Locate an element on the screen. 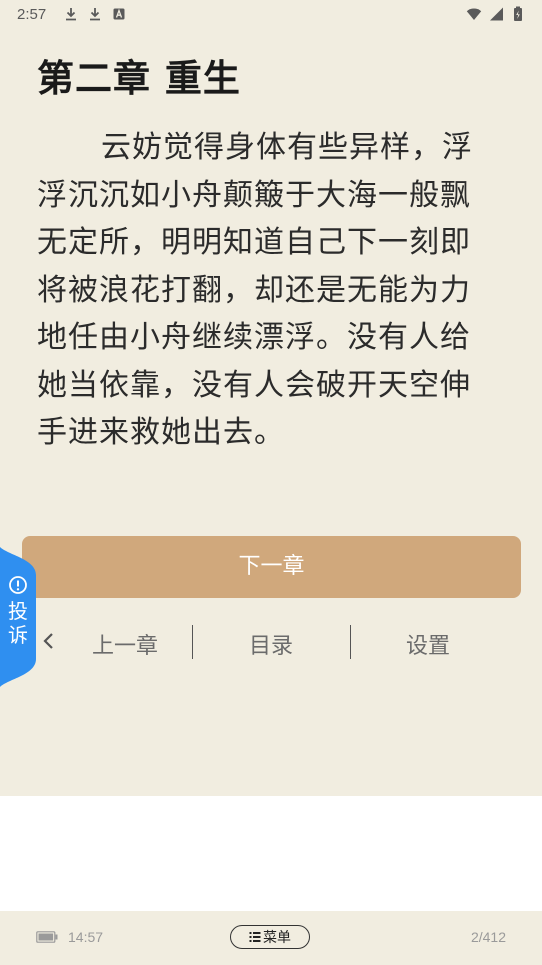  chapter-title: 第二章 重生 is located at coordinates (139, 78).